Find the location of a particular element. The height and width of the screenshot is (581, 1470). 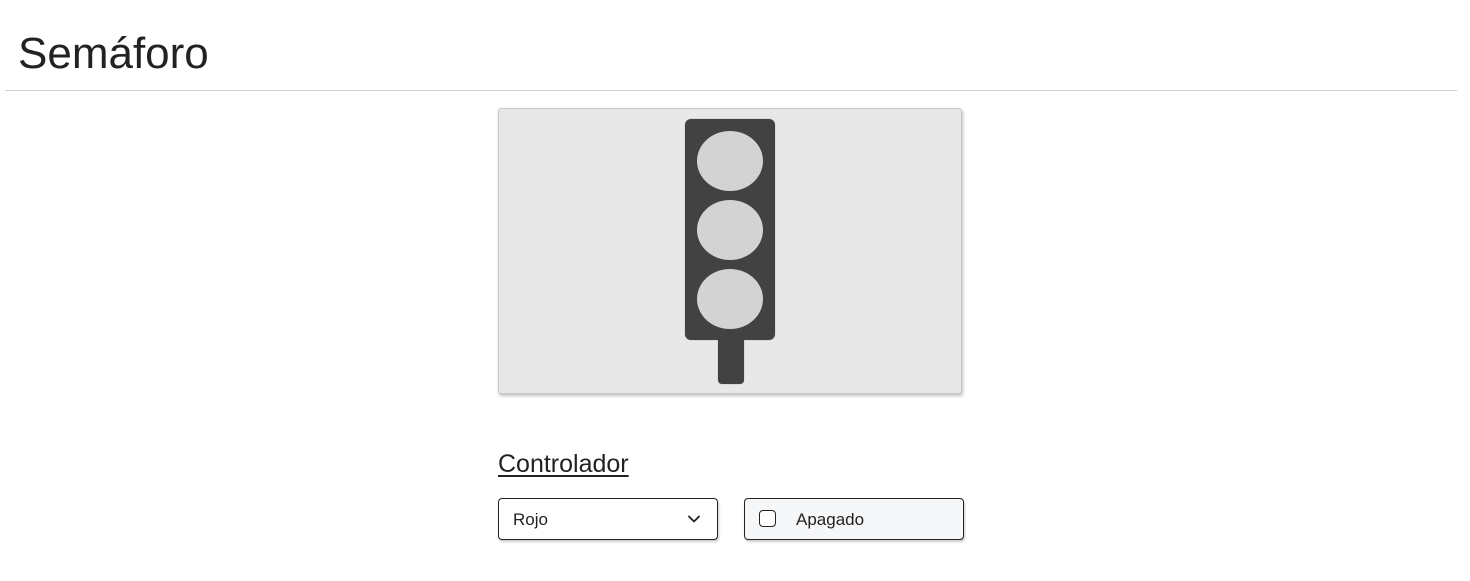

traffic-light-housing is located at coordinates (730, 229).